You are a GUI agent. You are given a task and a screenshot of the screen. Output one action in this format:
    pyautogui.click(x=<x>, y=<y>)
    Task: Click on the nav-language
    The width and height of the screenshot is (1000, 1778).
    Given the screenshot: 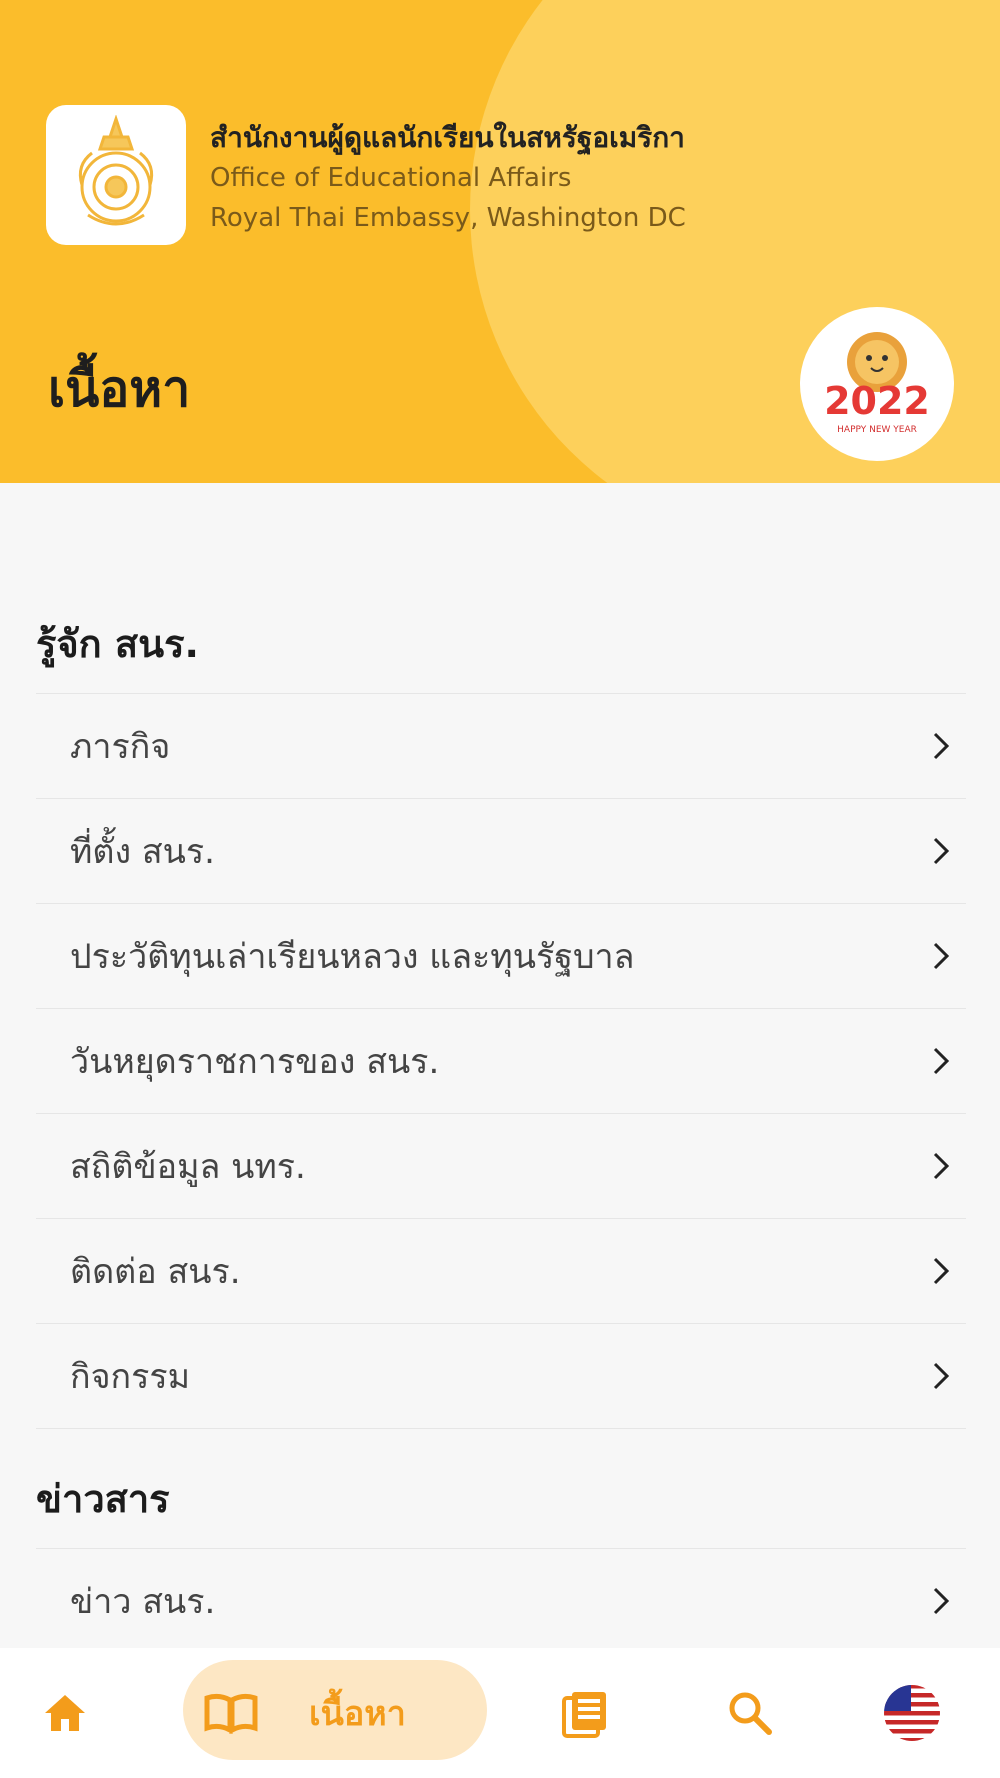 What is the action you would take?
    pyautogui.click(x=912, y=1713)
    